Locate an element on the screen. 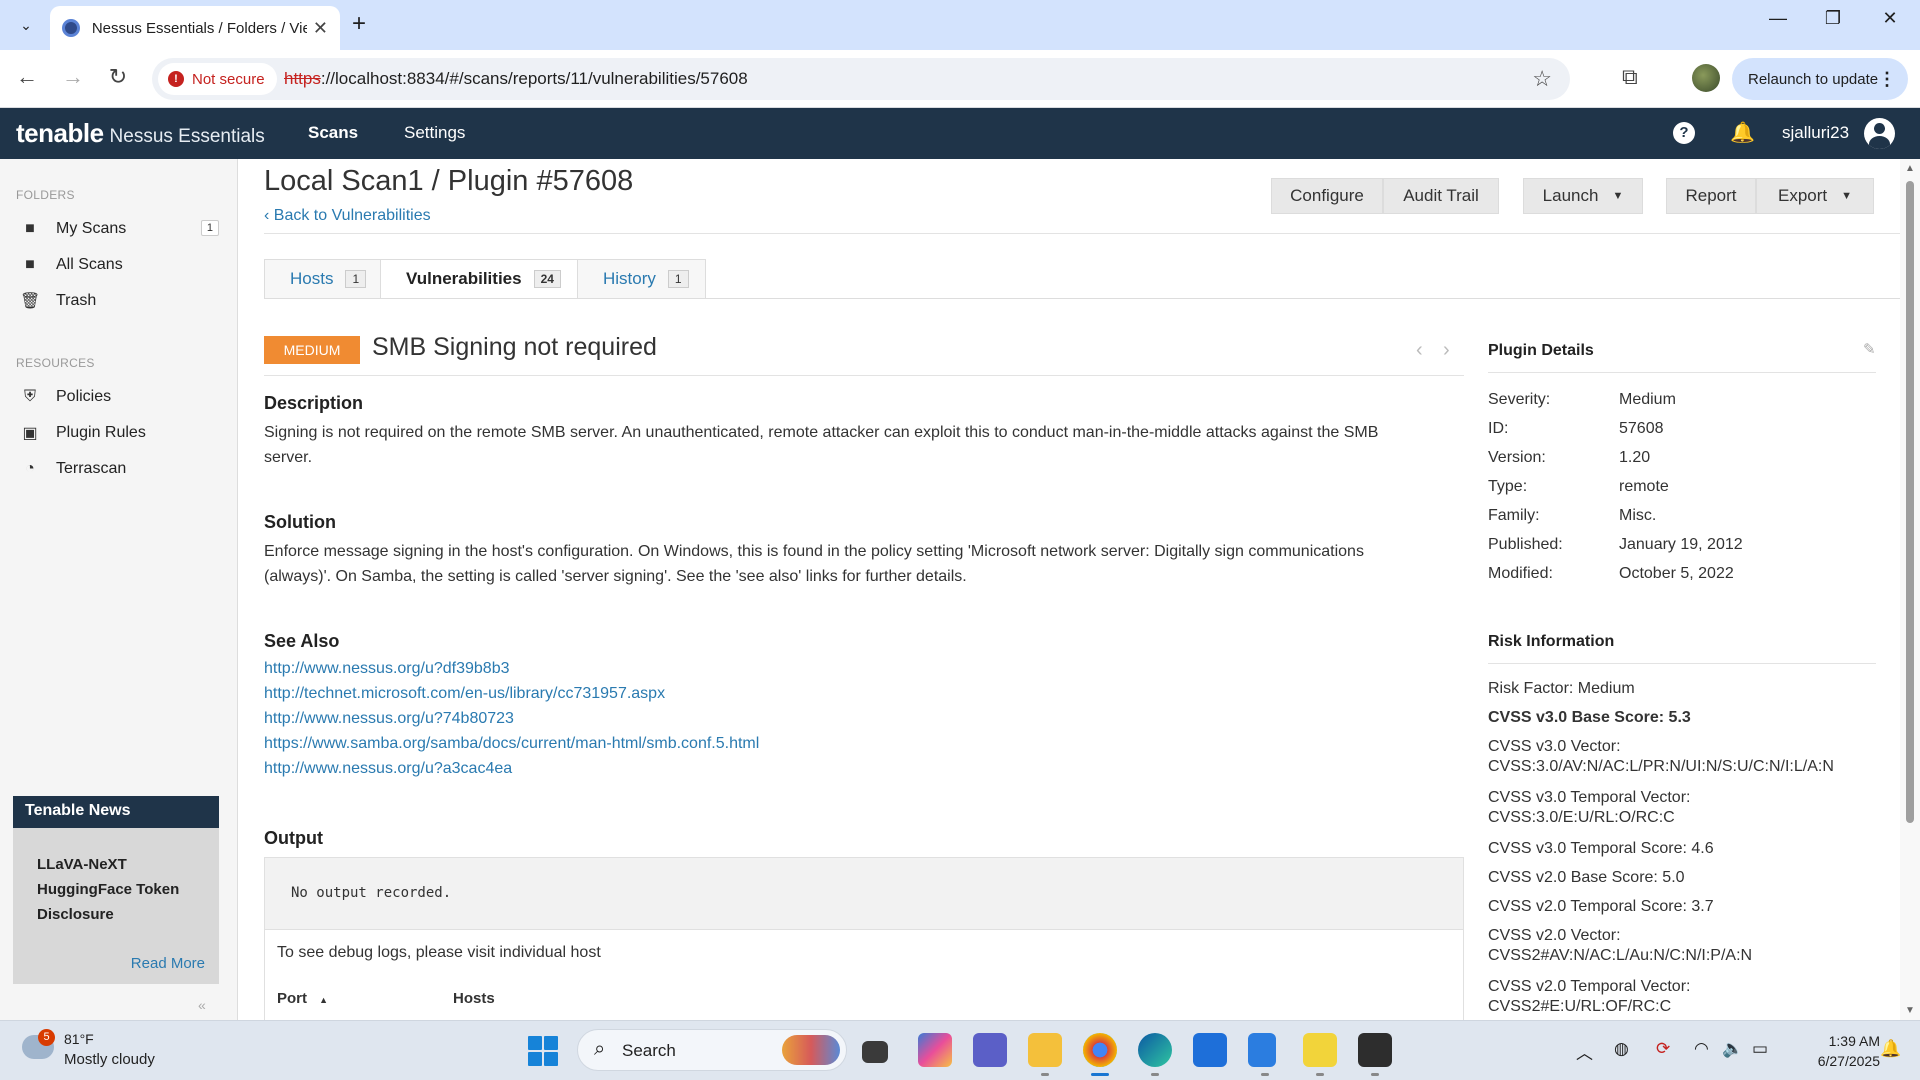 The height and width of the screenshot is (1080, 1920). terrascan-icon: ◔ is located at coordinates (30, 468).